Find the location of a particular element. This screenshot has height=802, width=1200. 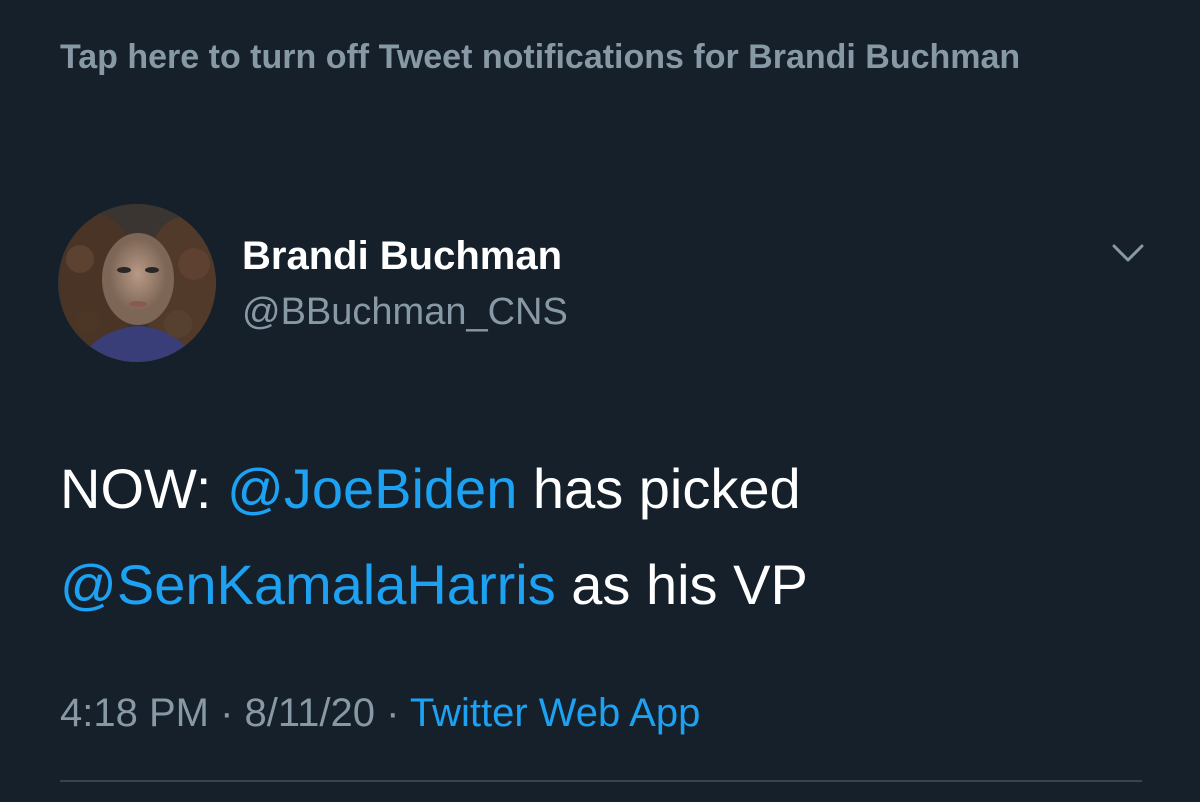

tweet-text-prefix: NOW: is located at coordinates (143, 488).